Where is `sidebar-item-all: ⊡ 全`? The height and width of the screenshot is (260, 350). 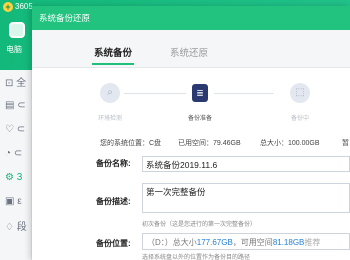 sidebar-item-all: ⊡ 全 is located at coordinates (16, 81).